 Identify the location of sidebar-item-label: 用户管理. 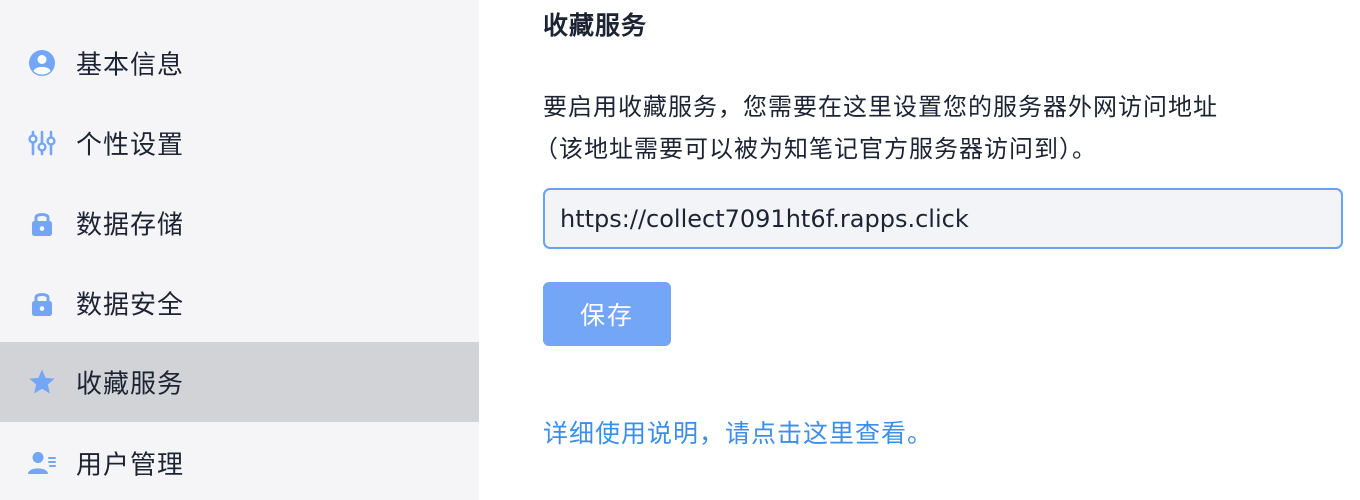
(130, 465).